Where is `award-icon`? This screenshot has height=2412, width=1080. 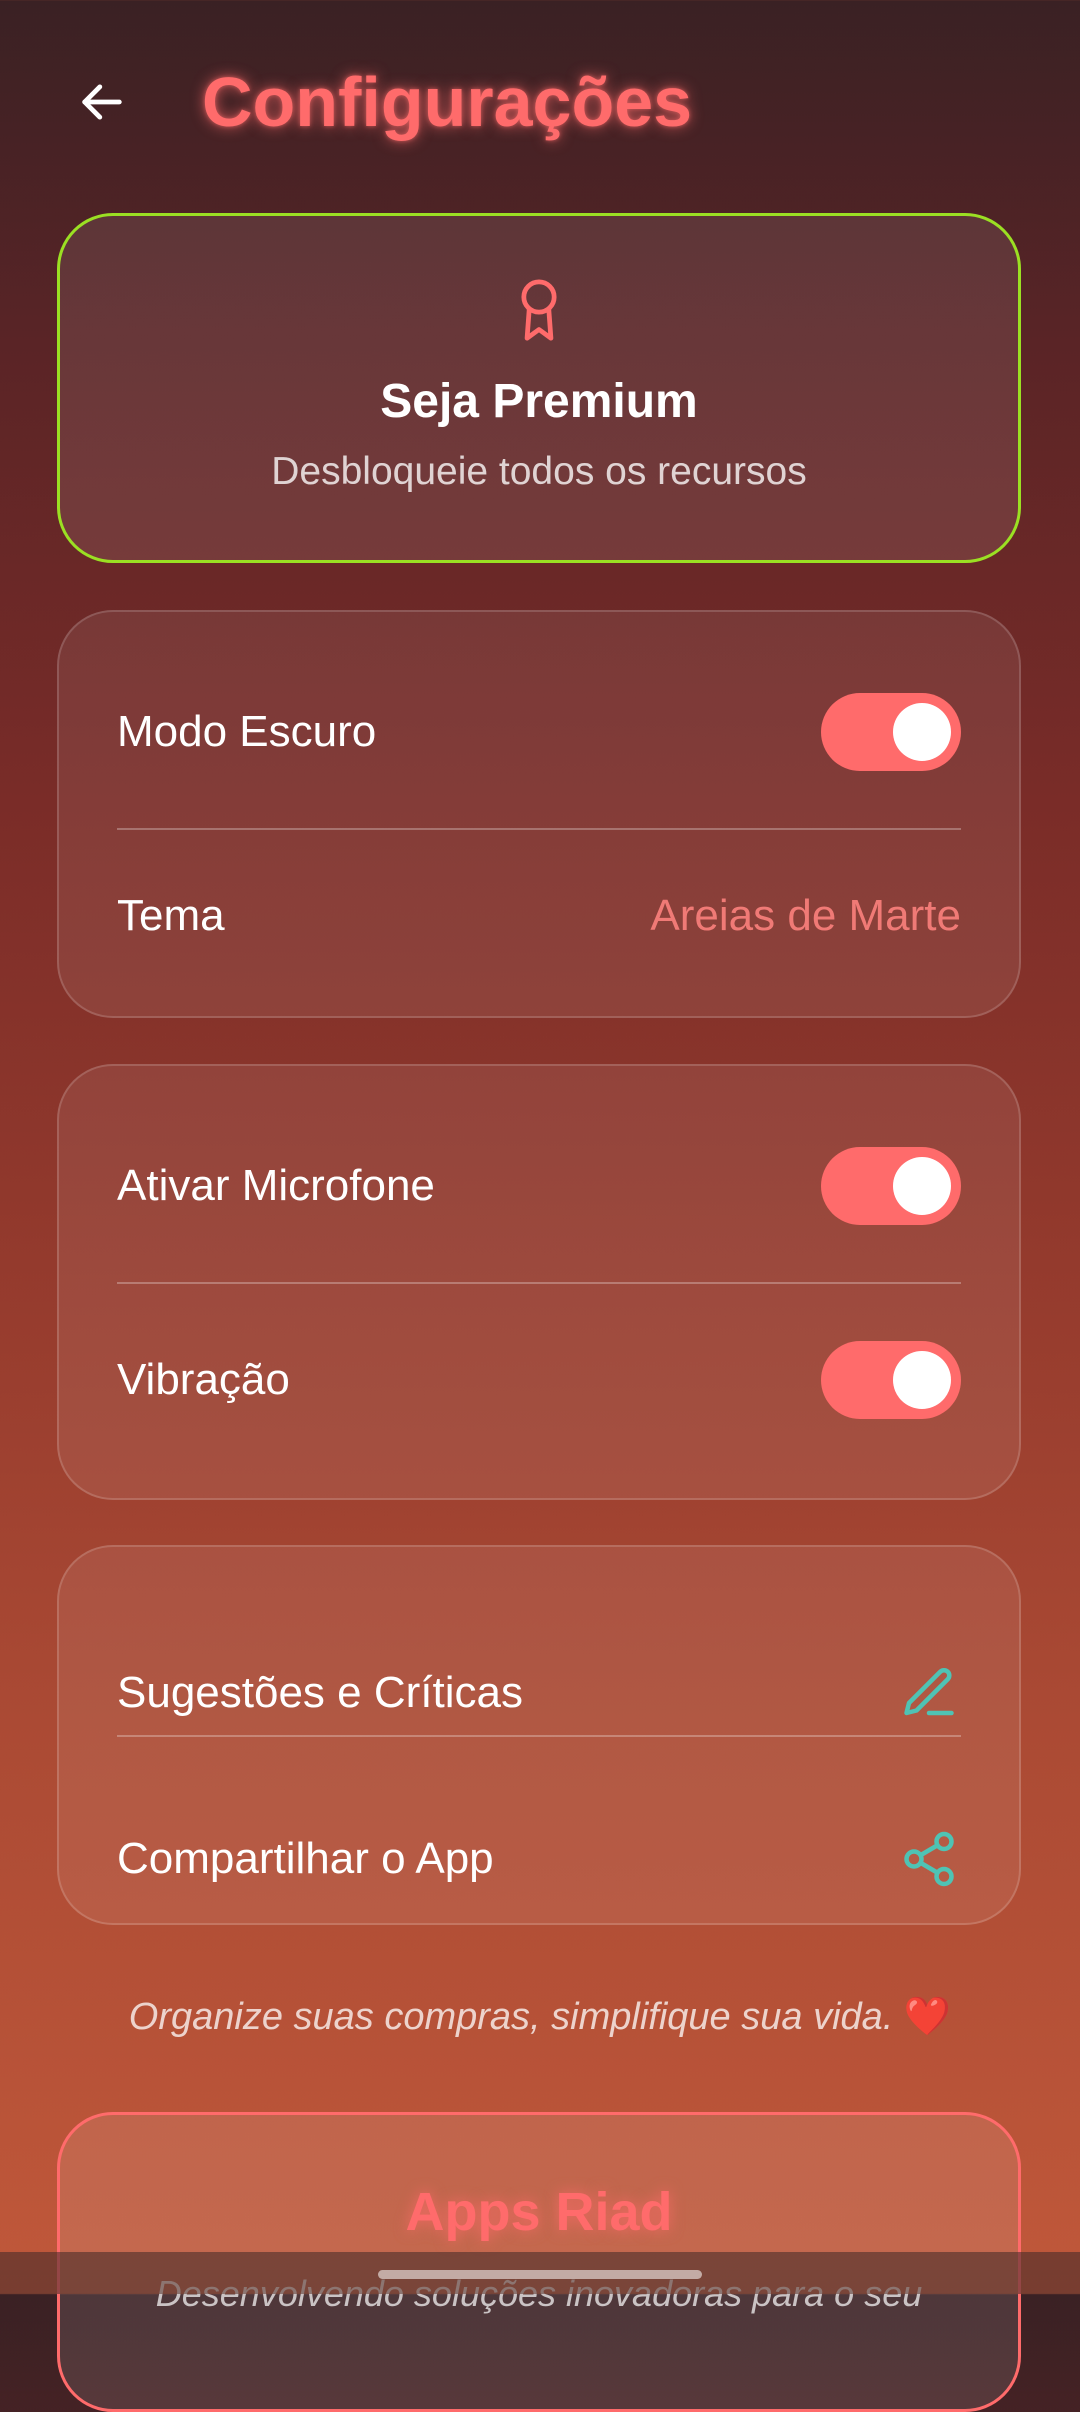
award-icon is located at coordinates (539, 310).